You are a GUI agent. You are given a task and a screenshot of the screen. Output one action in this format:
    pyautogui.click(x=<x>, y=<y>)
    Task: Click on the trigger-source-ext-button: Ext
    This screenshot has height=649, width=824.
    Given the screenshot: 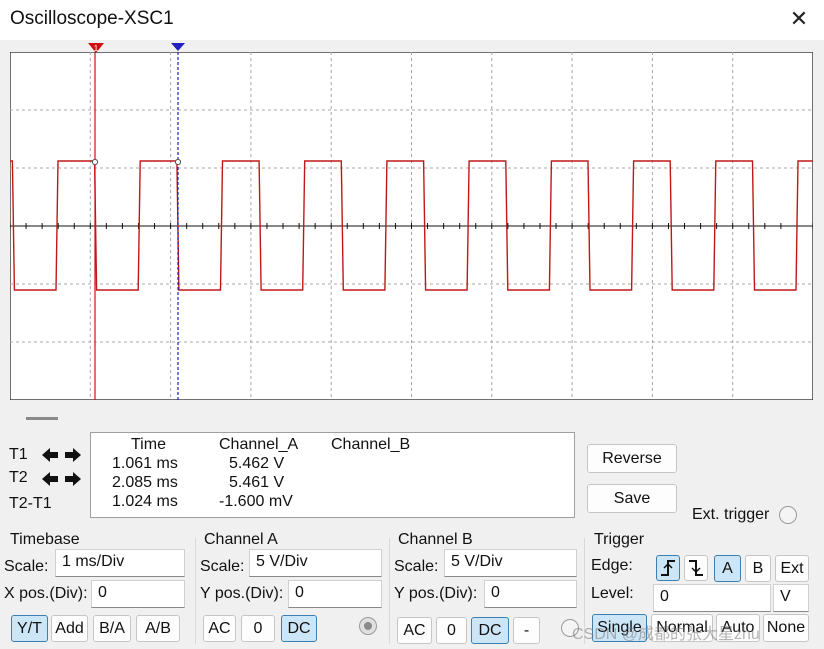 What is the action you would take?
    pyautogui.click(x=792, y=568)
    